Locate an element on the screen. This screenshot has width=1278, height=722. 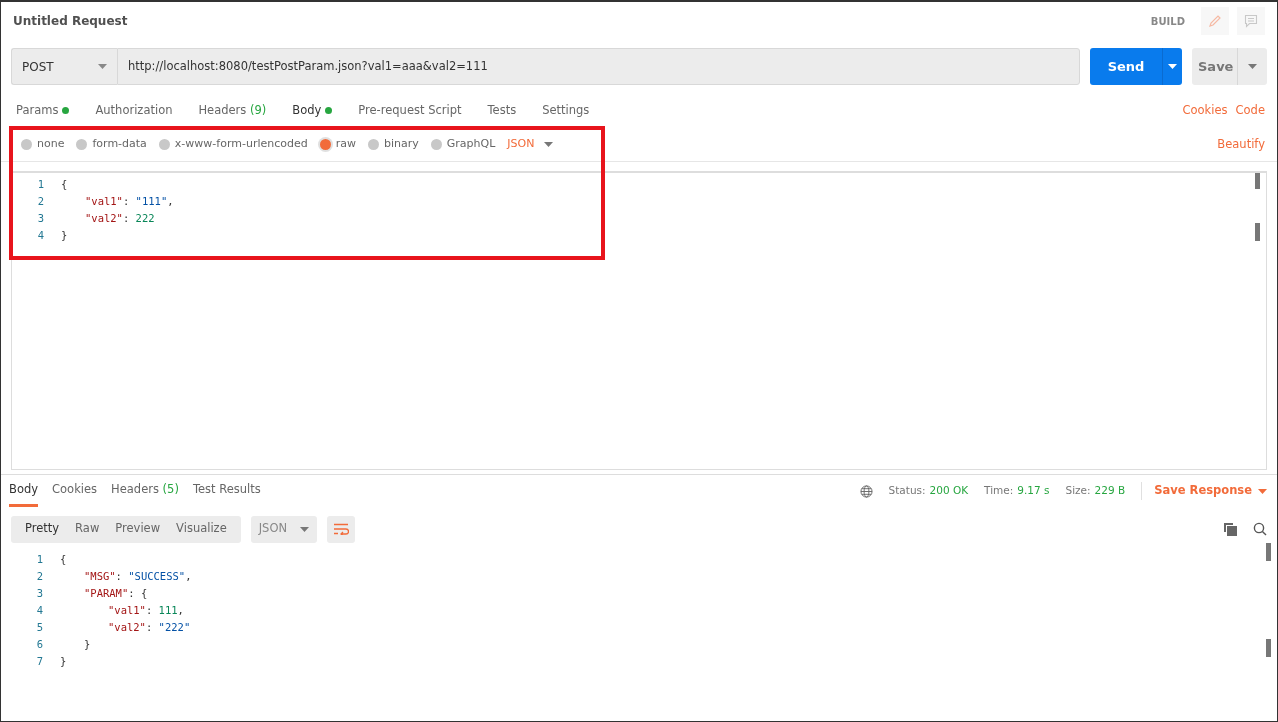
radio-option: binary is located at coordinates (393, 144).